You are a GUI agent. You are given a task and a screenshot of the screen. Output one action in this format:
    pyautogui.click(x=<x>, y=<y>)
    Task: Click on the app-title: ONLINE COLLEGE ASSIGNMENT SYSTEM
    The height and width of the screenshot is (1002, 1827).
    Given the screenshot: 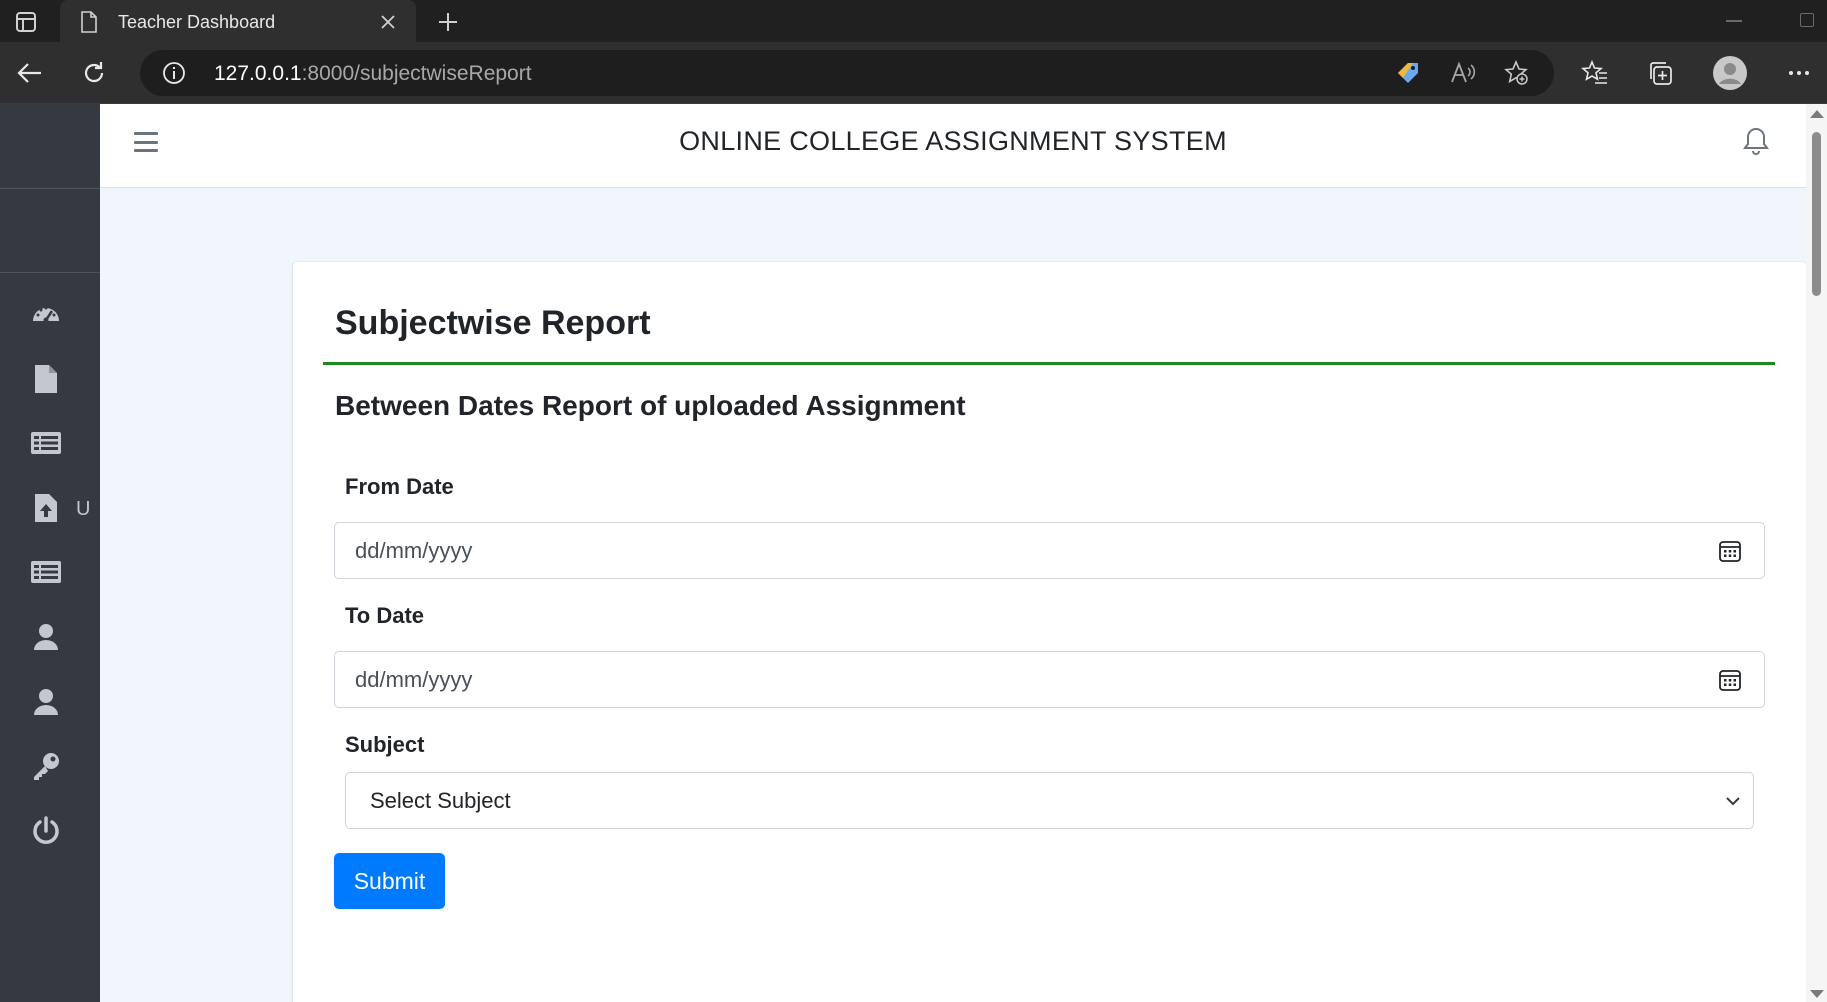 What is the action you would take?
    pyautogui.click(x=953, y=141)
    